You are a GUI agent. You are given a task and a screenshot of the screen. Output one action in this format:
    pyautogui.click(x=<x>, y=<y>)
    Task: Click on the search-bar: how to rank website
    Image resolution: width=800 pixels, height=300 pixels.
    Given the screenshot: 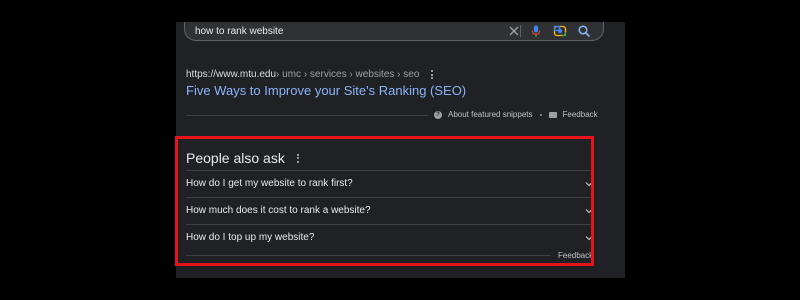 What is the action you would take?
    pyautogui.click(x=394, y=31)
    